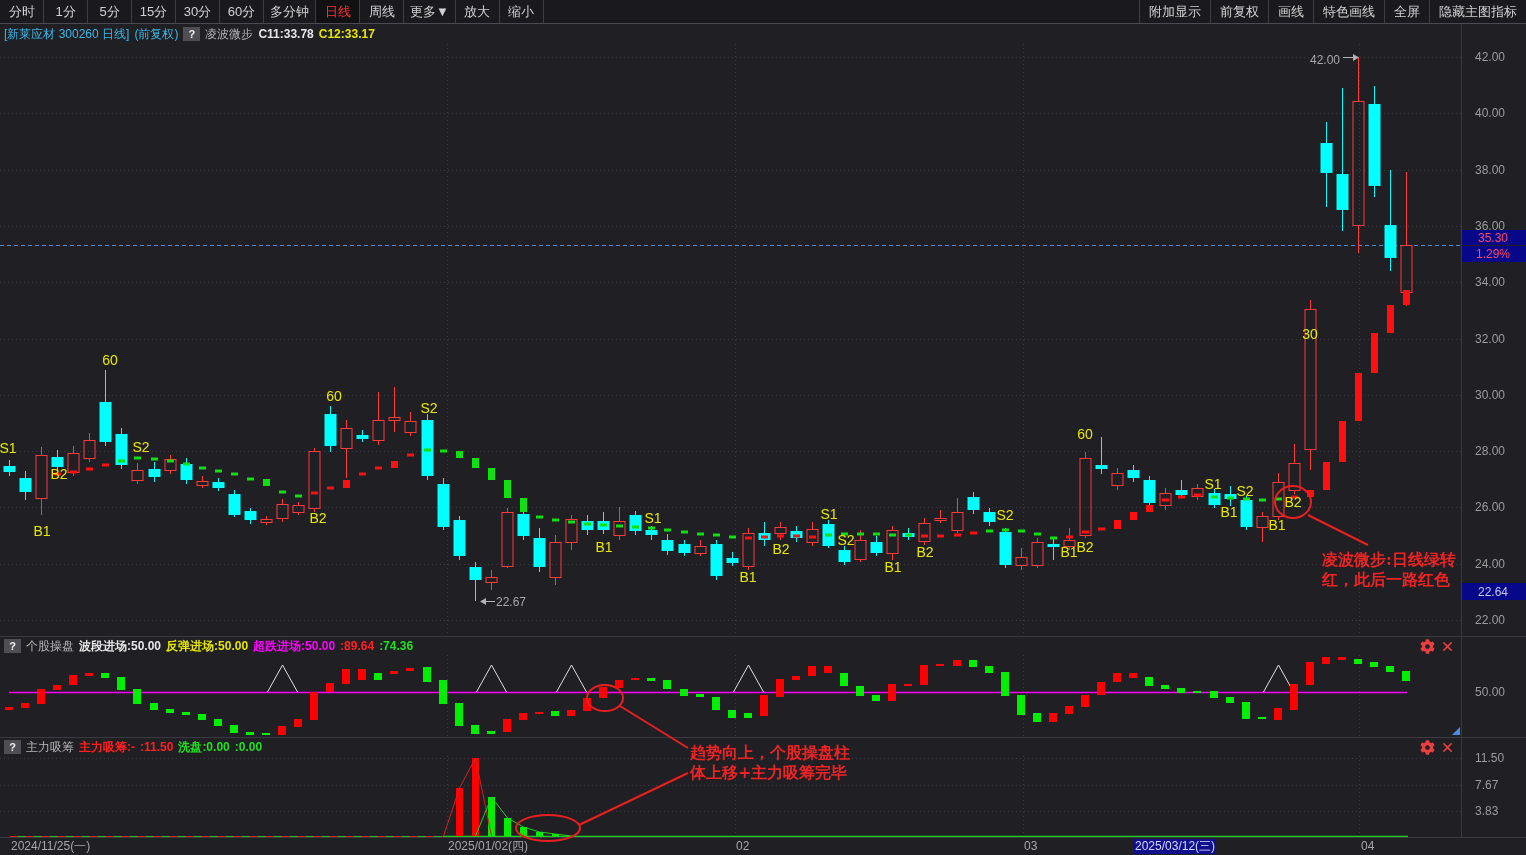 The image size is (1526, 855). Describe the element at coordinates (67, 34) in the screenshot. I see `stock-title: [新莱应材 300260 日线]` at that location.